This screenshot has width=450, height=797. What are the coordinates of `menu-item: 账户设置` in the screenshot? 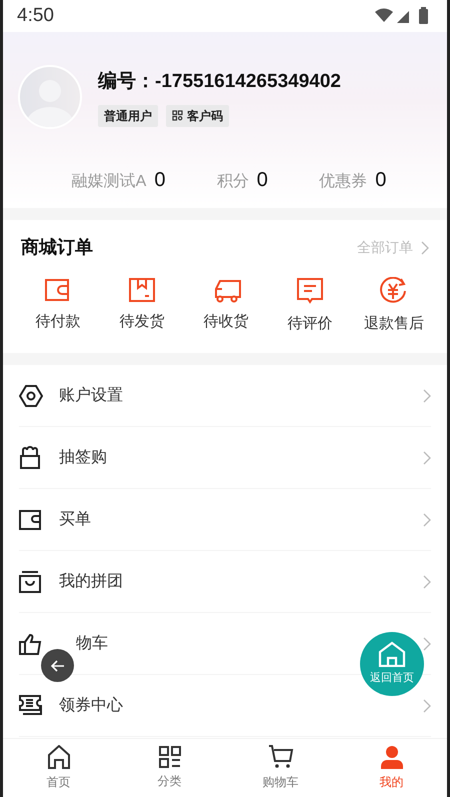 It's located at (225, 396).